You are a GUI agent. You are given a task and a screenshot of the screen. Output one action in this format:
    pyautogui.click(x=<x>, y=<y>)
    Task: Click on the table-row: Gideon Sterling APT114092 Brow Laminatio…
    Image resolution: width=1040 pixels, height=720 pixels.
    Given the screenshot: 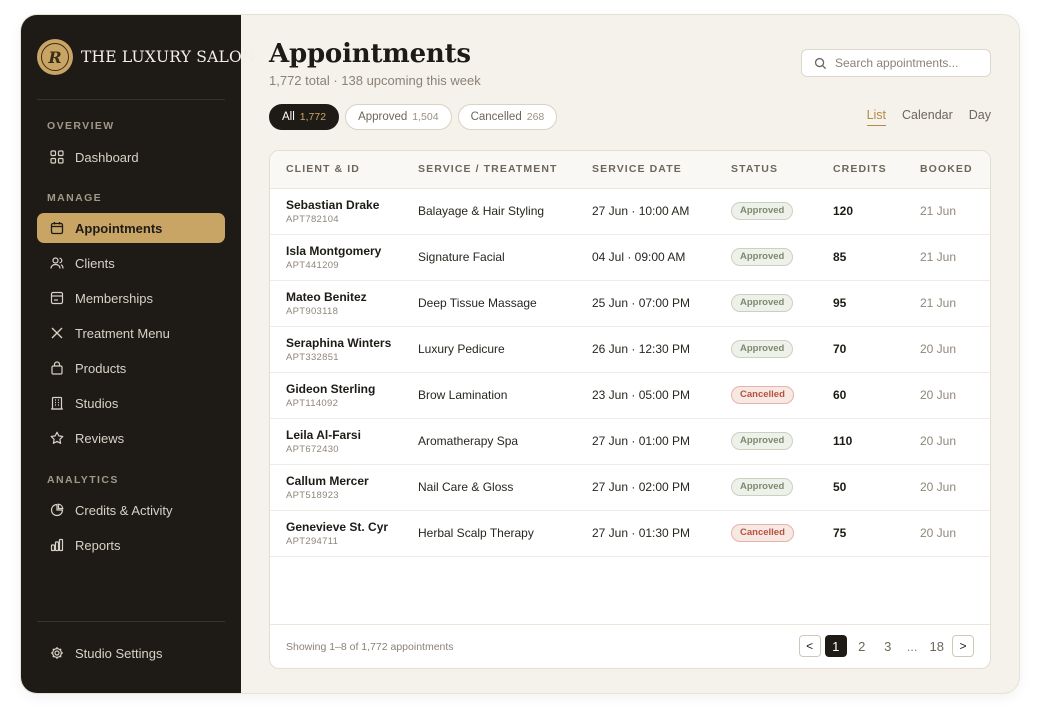 What is the action you would take?
    pyautogui.click(x=630, y=395)
    